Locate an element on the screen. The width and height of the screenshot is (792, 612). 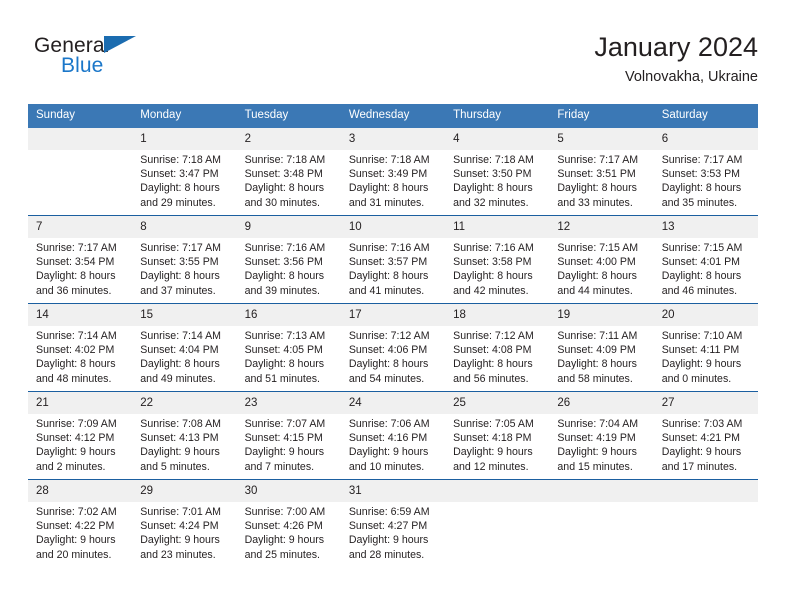
day-number: 10 is located at coordinates (393, 227).